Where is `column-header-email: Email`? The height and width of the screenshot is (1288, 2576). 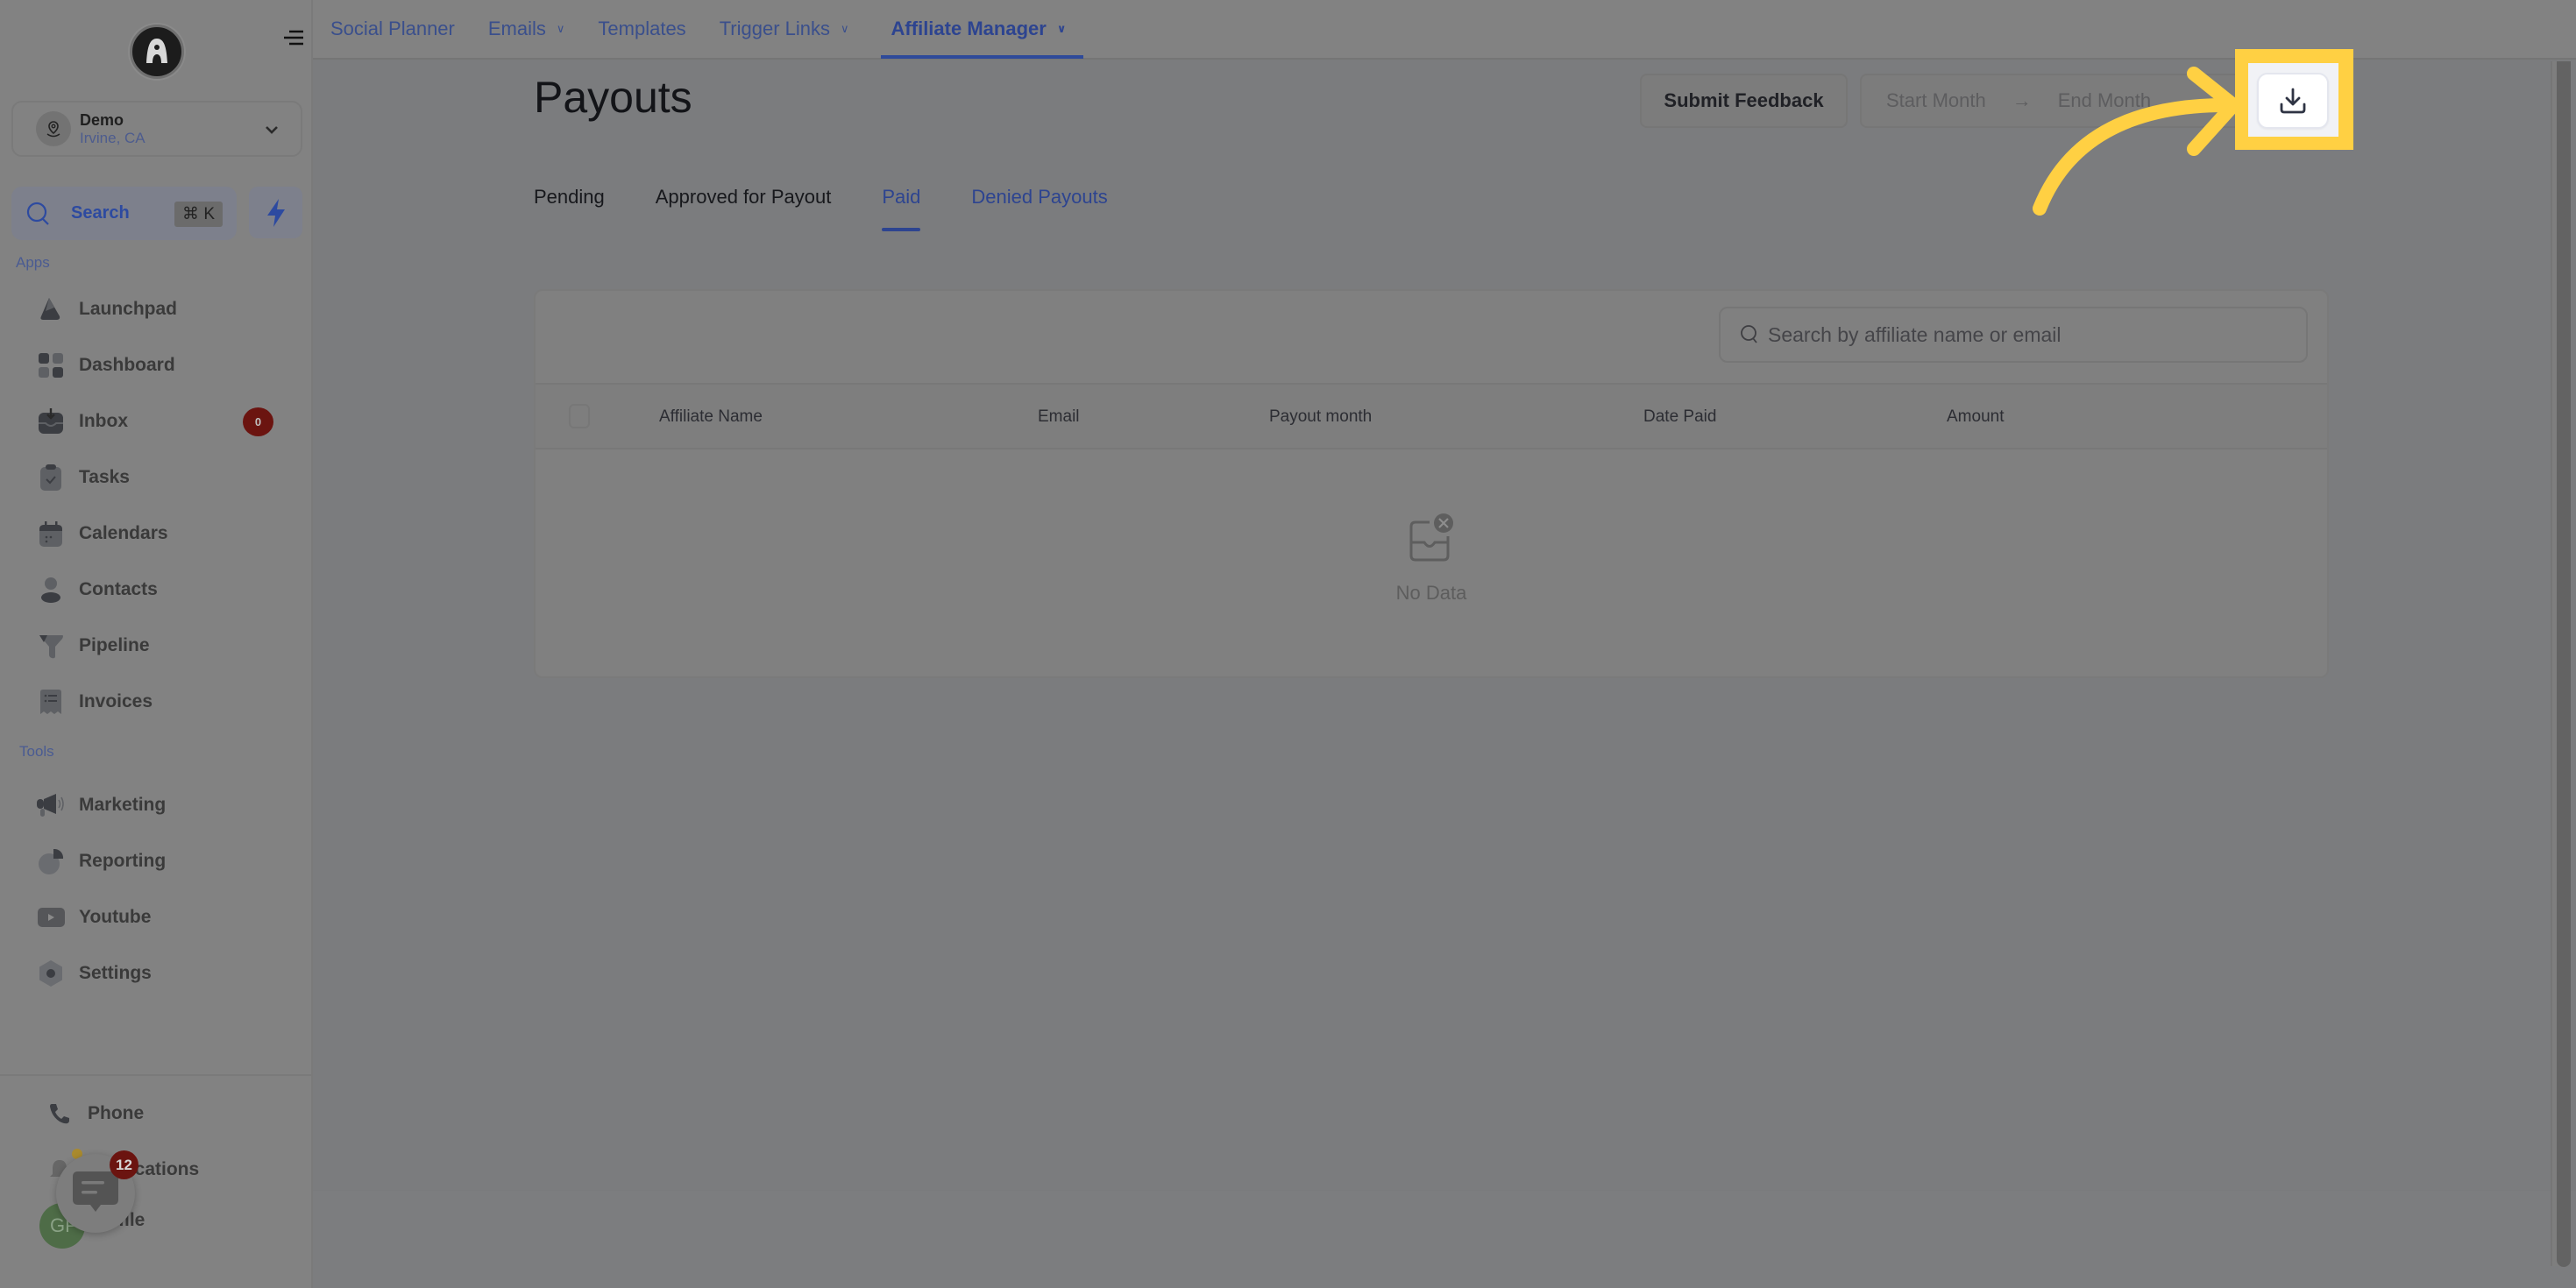 column-header-email: Email is located at coordinates (1059, 417).